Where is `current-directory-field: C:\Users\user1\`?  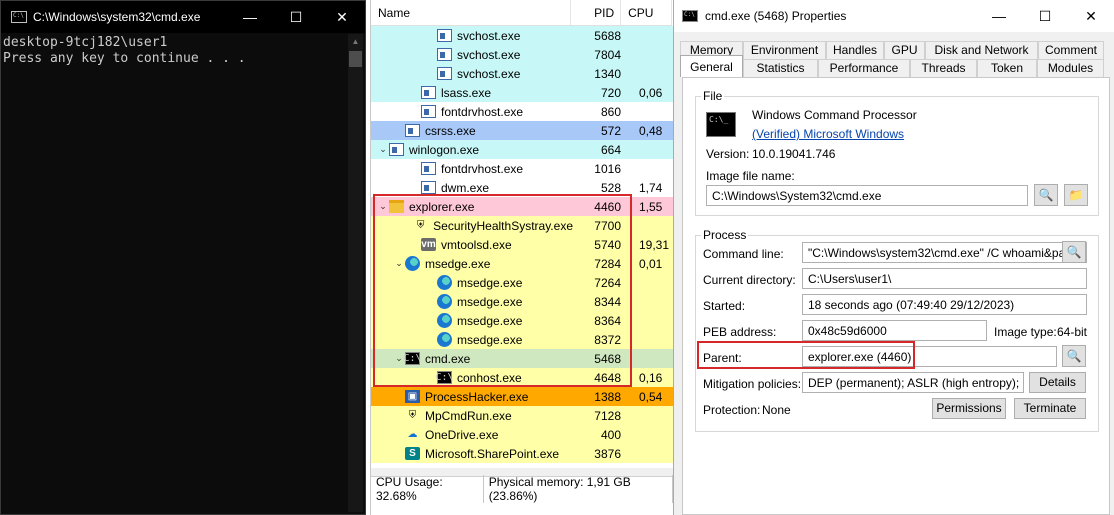 current-directory-field: C:\Users\user1\ is located at coordinates (944, 278).